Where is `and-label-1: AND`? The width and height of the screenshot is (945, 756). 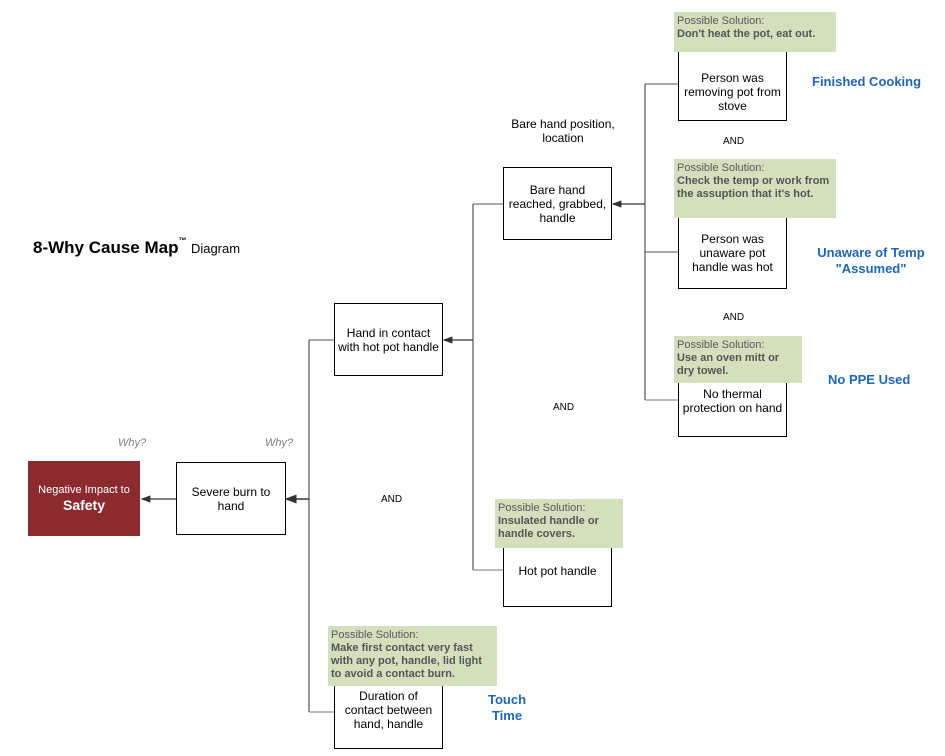
and-label-1: AND is located at coordinates (734, 141).